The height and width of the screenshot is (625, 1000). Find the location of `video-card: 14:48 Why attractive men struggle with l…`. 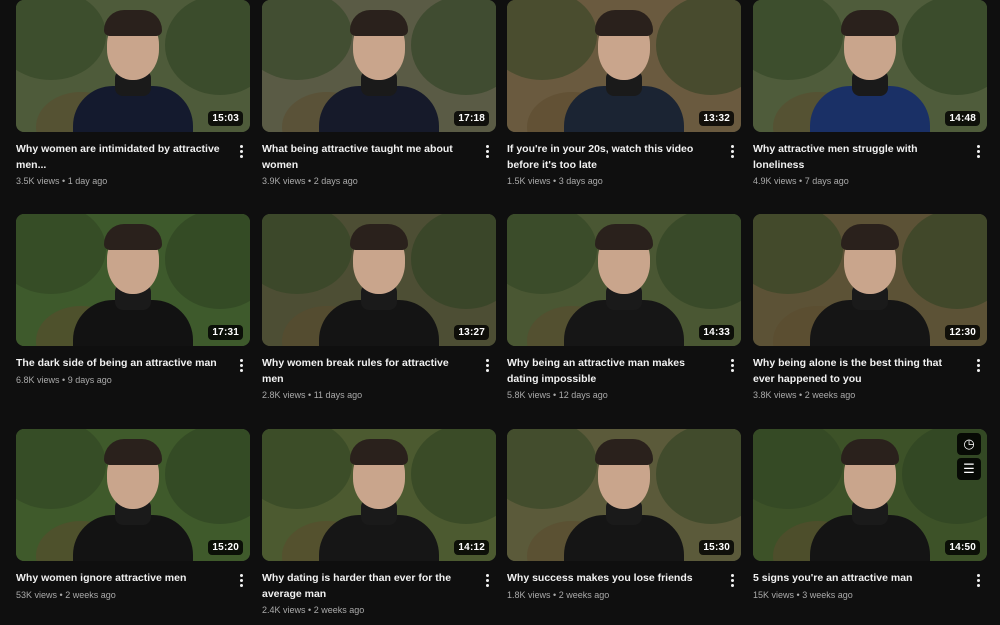

video-card: 14:48 Why attractive men struggle with l… is located at coordinates (870, 93).